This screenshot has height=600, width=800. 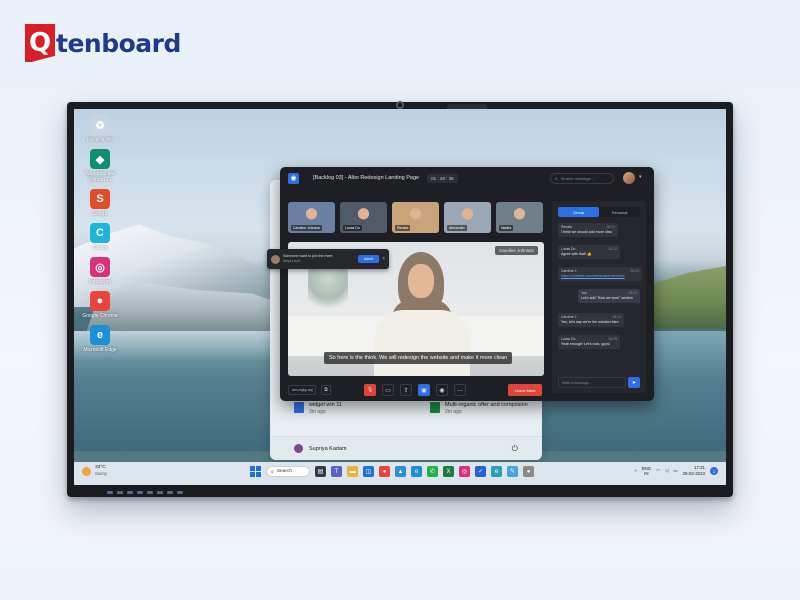 What do you see at coordinates (100, 316) in the screenshot?
I see `desktop-shortcut-label: Google Chrome` at bounding box center [100, 316].